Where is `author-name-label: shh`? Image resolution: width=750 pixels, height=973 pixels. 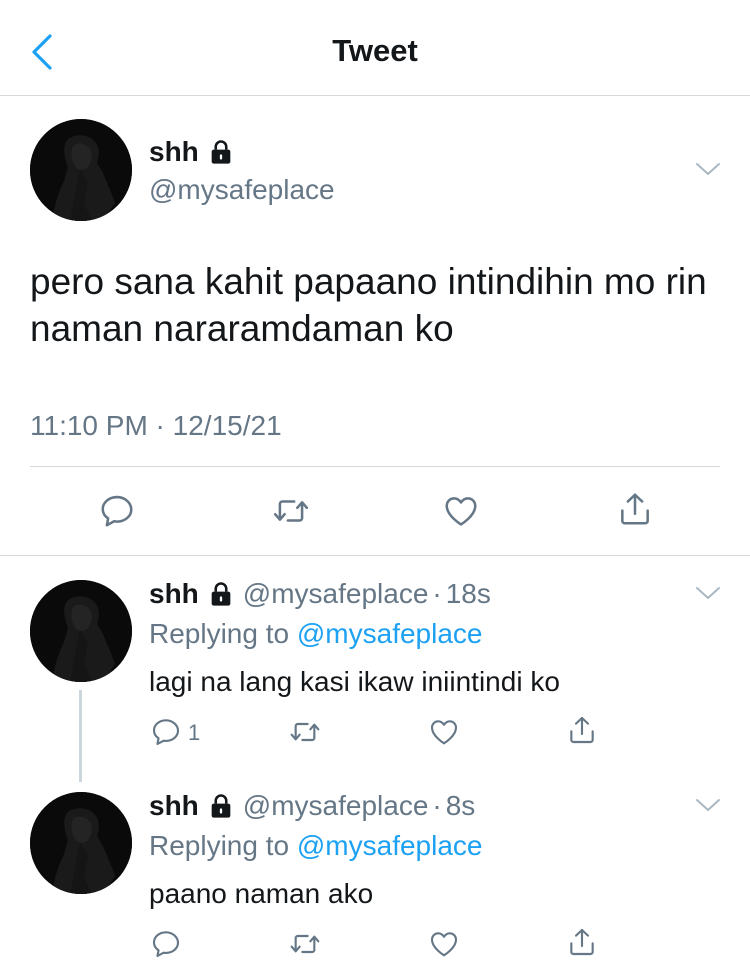
author-name-label: shh is located at coordinates (174, 151).